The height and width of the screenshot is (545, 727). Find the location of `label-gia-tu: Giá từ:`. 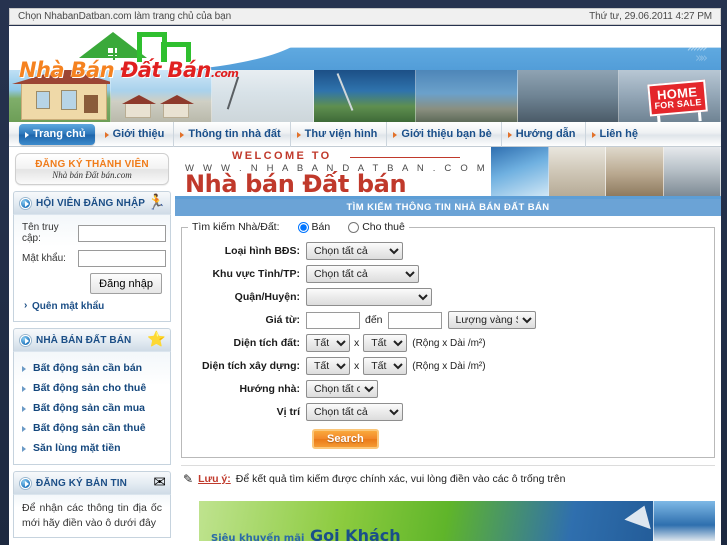

label-gia-tu: Giá từ: is located at coordinates (282, 320).